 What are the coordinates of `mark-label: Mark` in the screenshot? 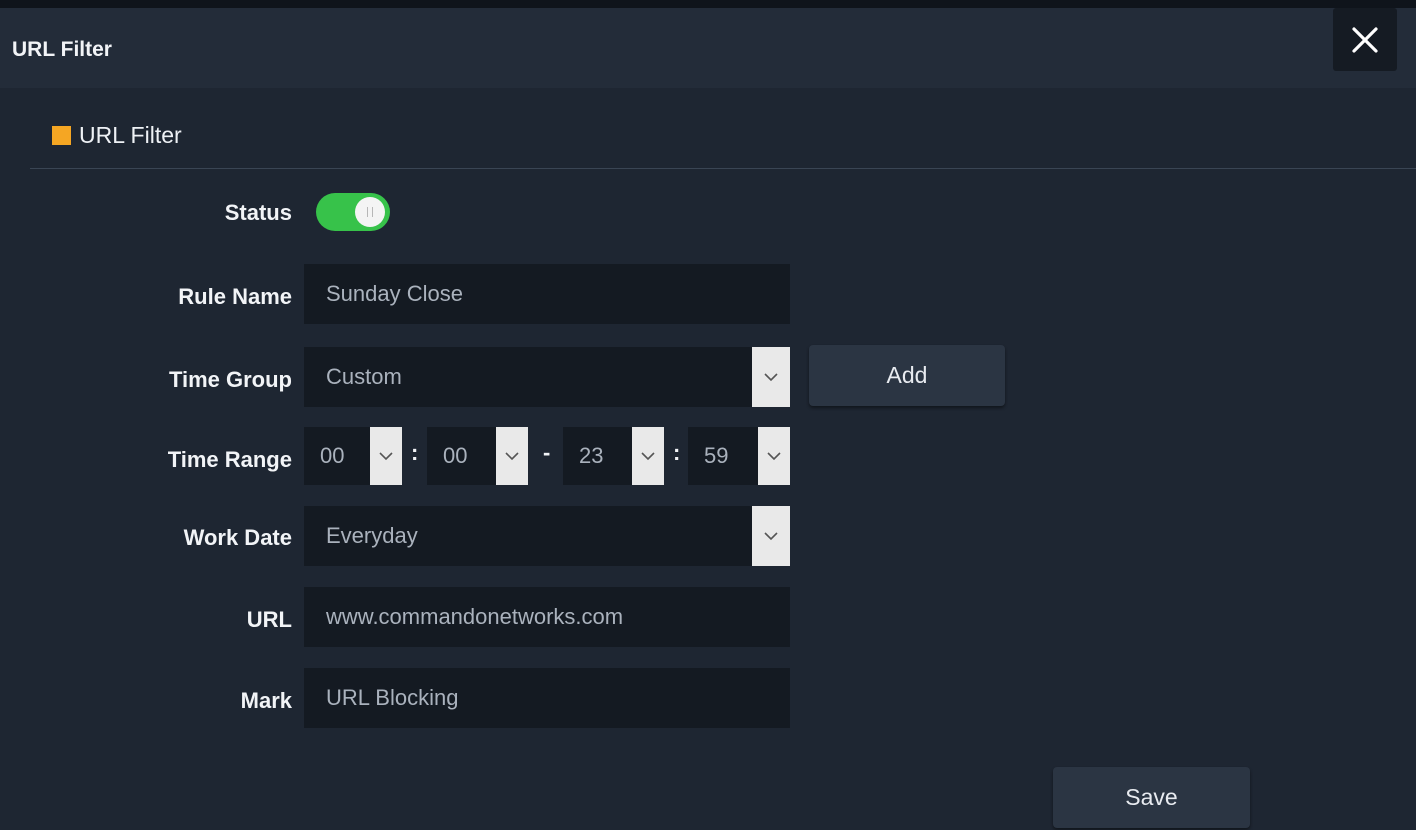 It's located at (266, 700).